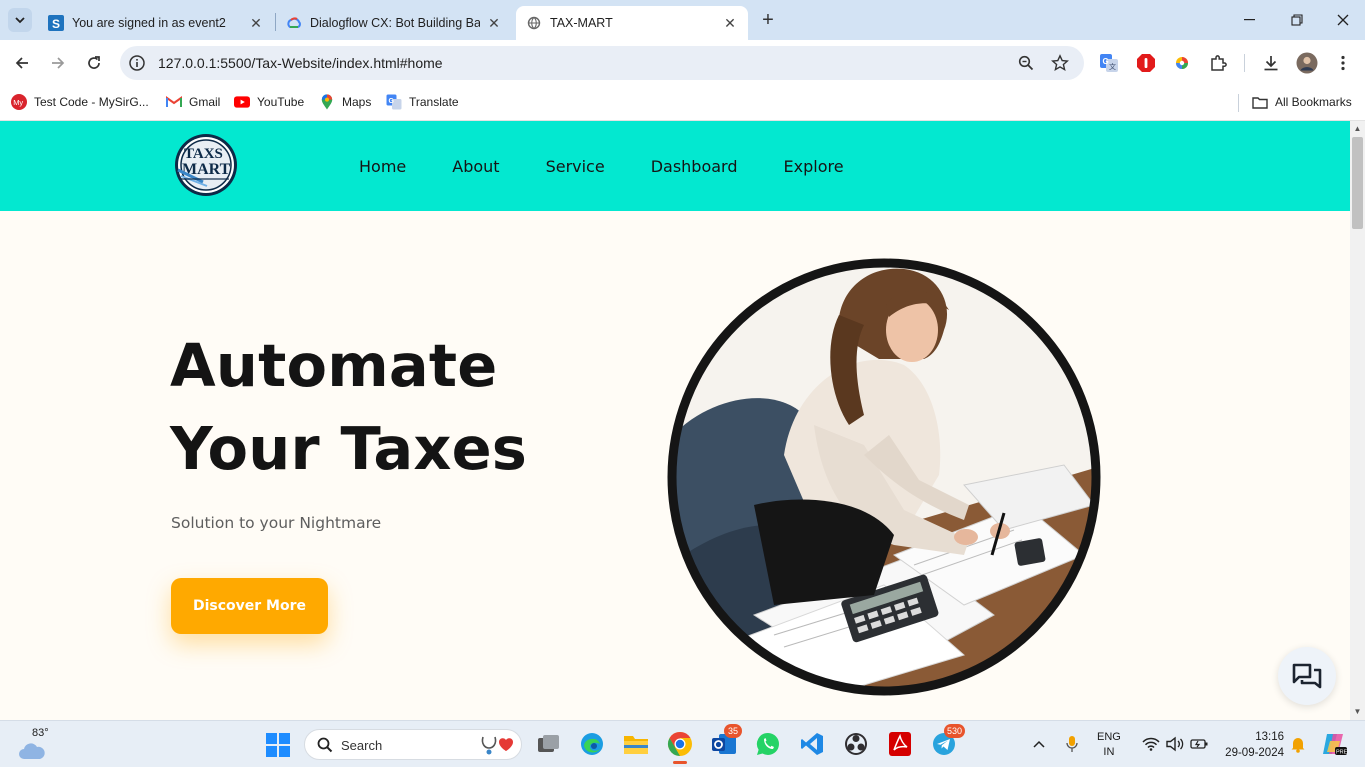 The height and width of the screenshot is (767, 1365). I want to click on all-bookmarks-button: All Bookmarks, so click(1302, 102).